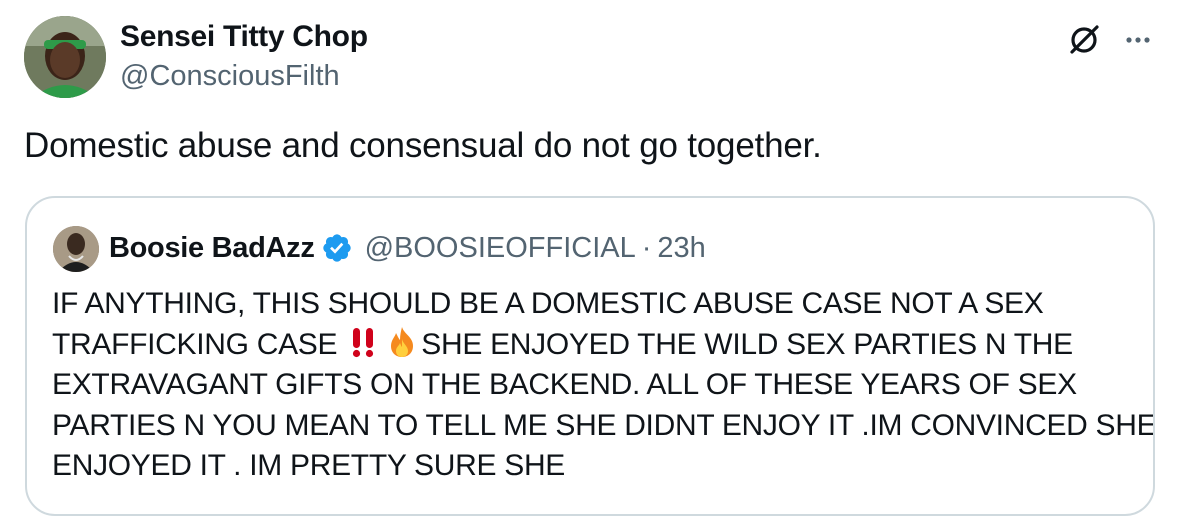 The width and height of the screenshot is (1184, 516). What do you see at coordinates (363, 342) in the screenshot?
I see `double-exclamation-emoji` at bounding box center [363, 342].